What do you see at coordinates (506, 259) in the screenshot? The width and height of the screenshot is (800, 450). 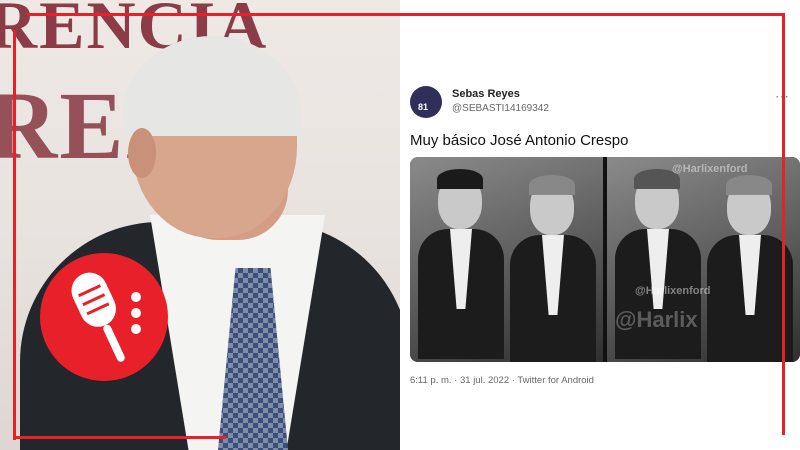 I see `media-photo-left` at bounding box center [506, 259].